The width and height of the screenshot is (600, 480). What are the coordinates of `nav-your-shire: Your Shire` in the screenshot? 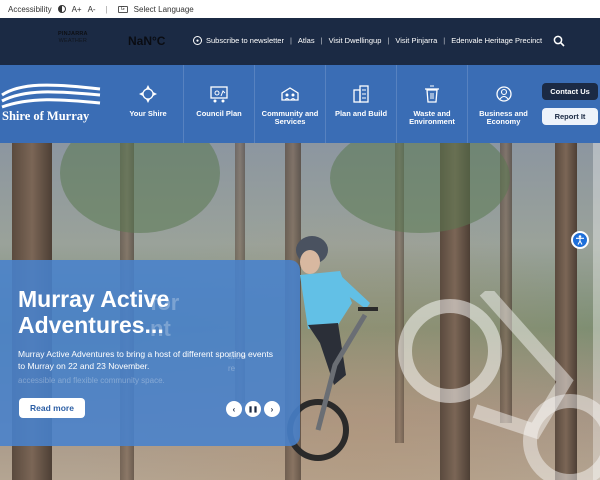 It's located at (148, 104).